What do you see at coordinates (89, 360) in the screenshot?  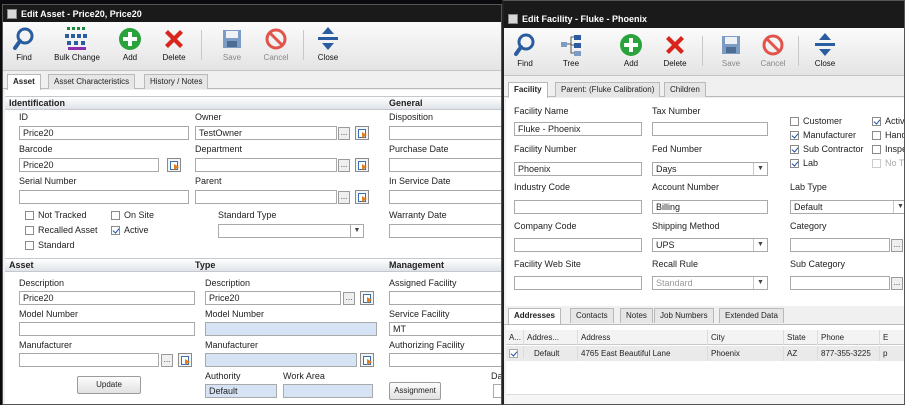 I see `asset-manufacturer-field` at bounding box center [89, 360].